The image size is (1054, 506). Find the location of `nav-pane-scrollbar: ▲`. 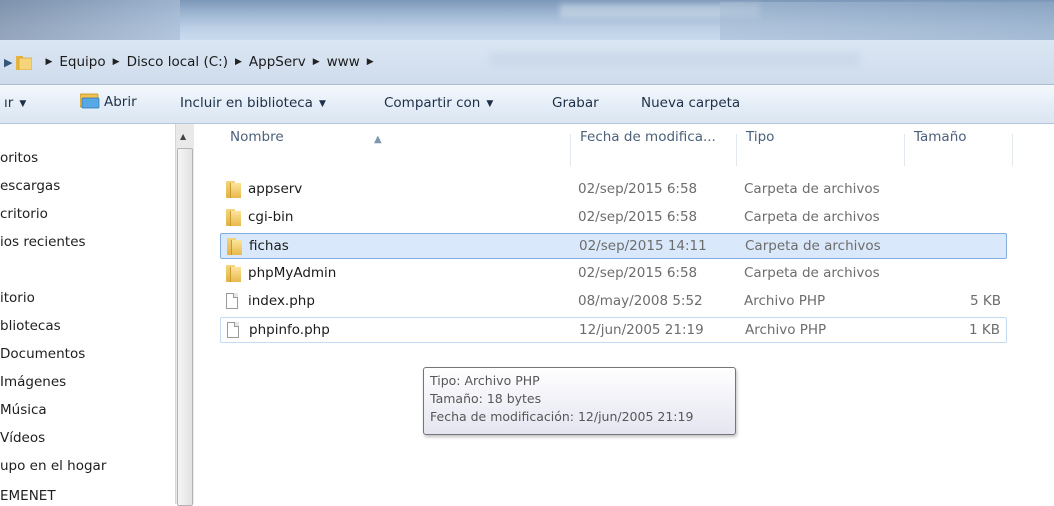

nav-pane-scrollbar: ▲ is located at coordinates (185, 315).